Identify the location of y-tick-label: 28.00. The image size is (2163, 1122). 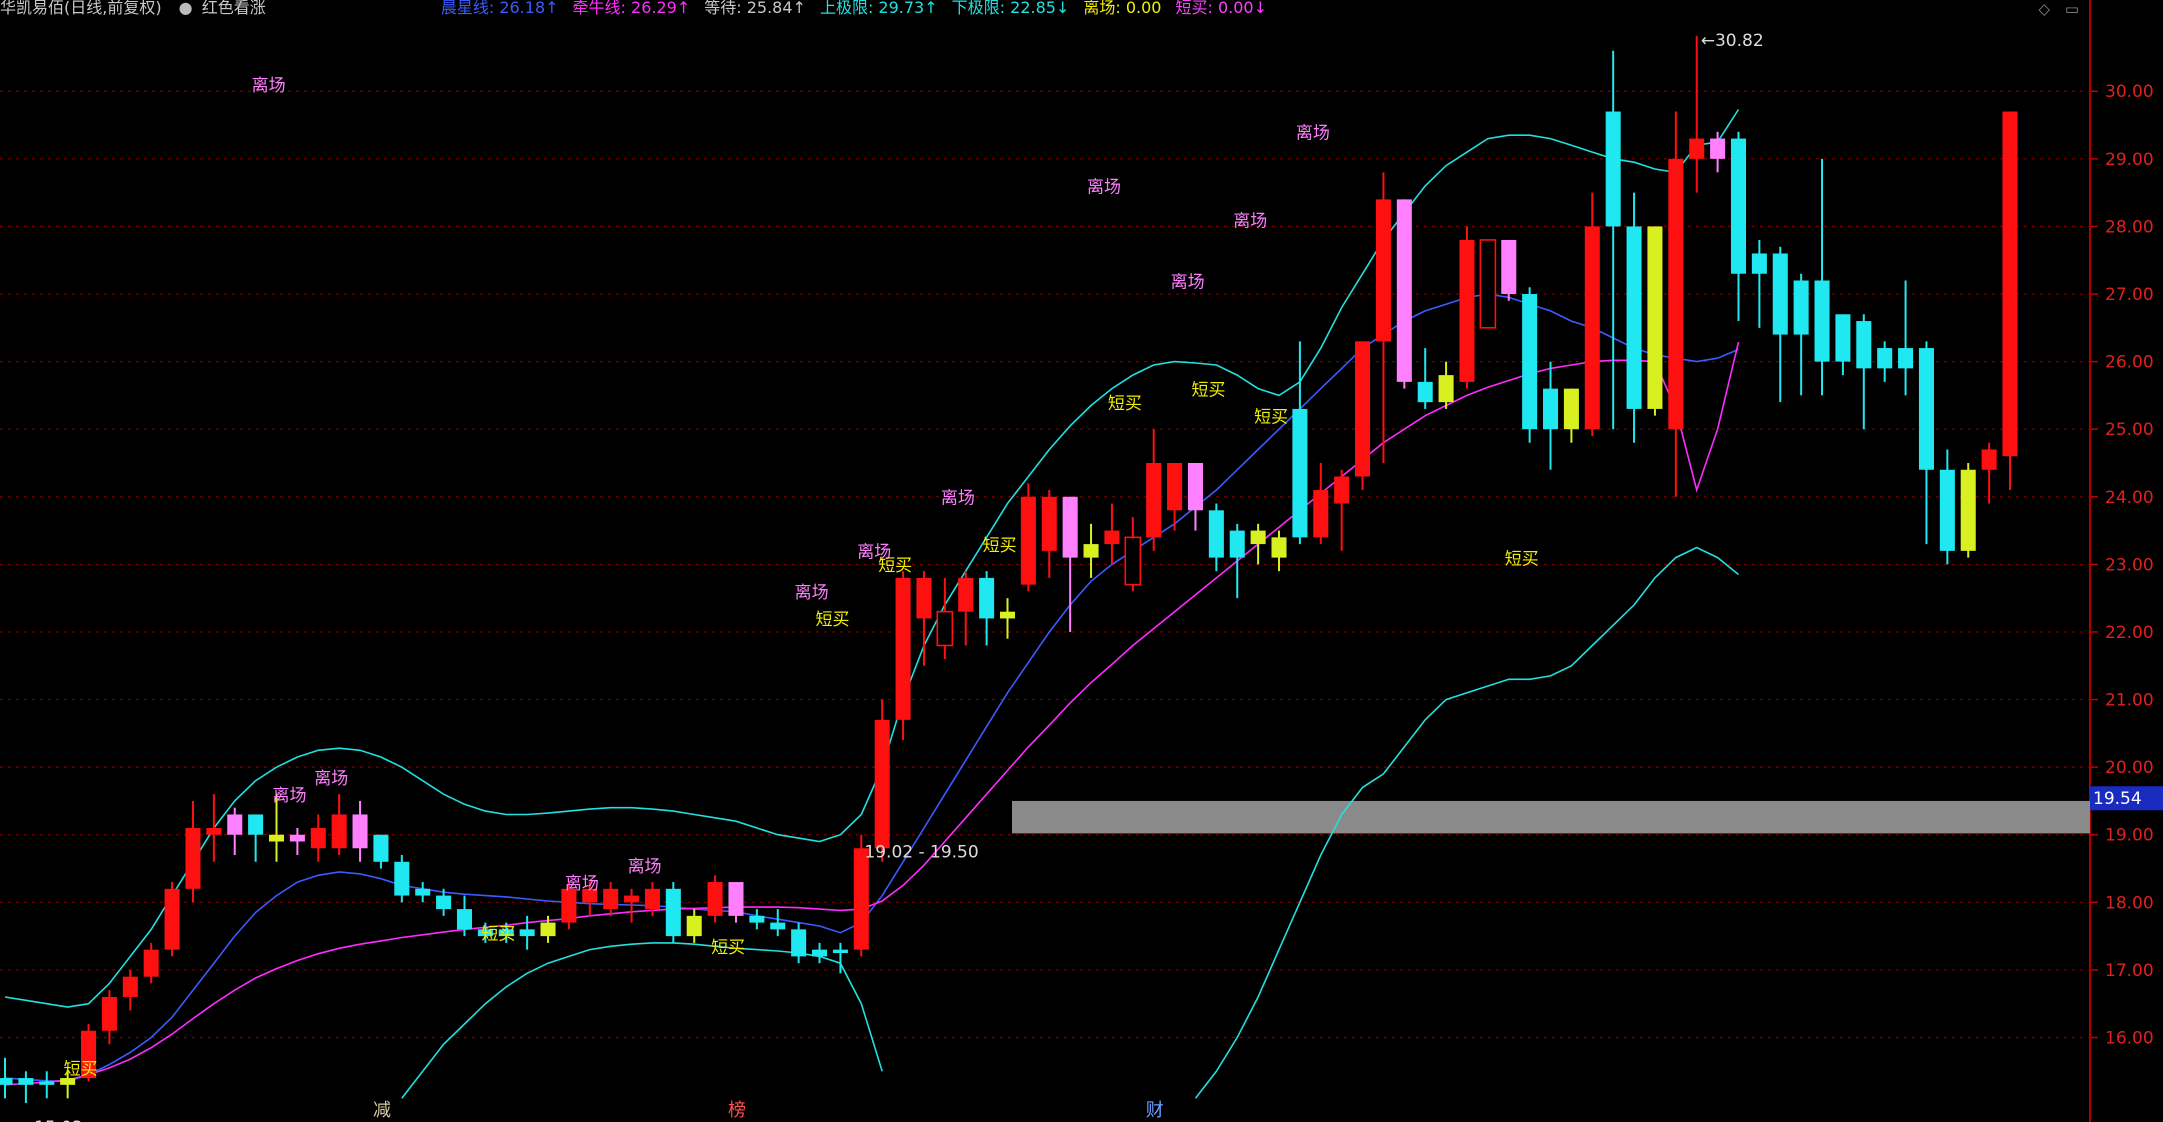
(2129, 227).